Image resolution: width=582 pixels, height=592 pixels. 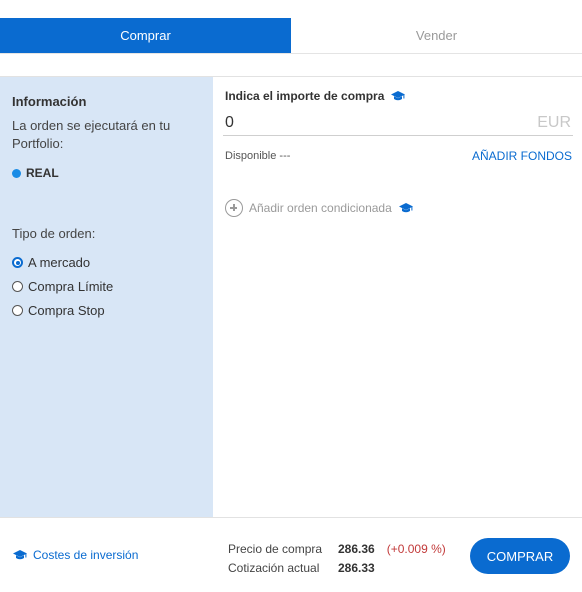 What do you see at coordinates (337, 549) in the screenshot?
I see `purchase-price-row: Precio de compra 286.36 (+0.009 %)` at bounding box center [337, 549].